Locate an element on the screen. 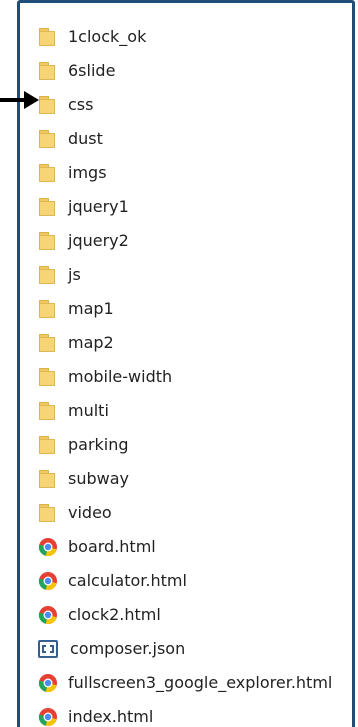 The width and height of the screenshot is (358, 727). folder-item-imgs: imgs is located at coordinates (185, 173).